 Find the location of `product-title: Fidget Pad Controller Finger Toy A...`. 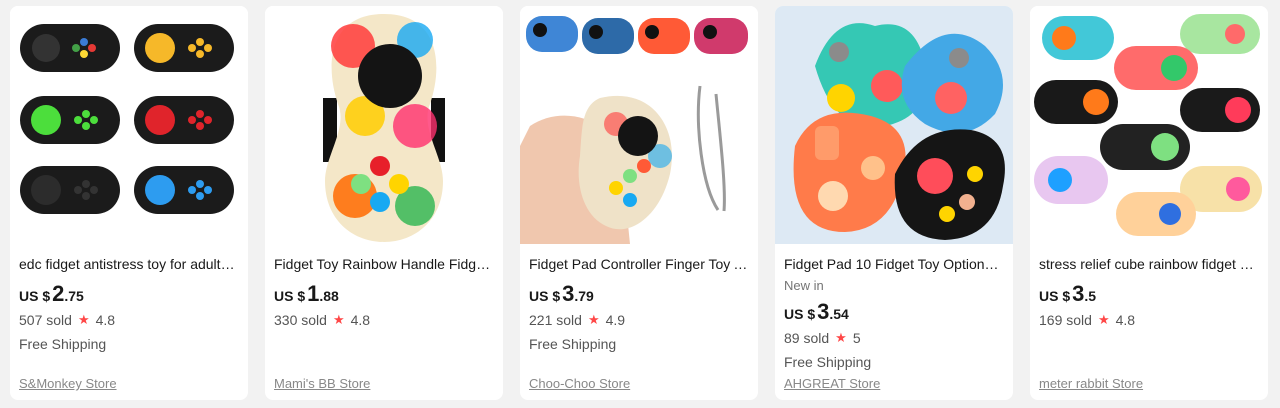

product-title: Fidget Pad Controller Finger Toy A... is located at coordinates (639, 264).